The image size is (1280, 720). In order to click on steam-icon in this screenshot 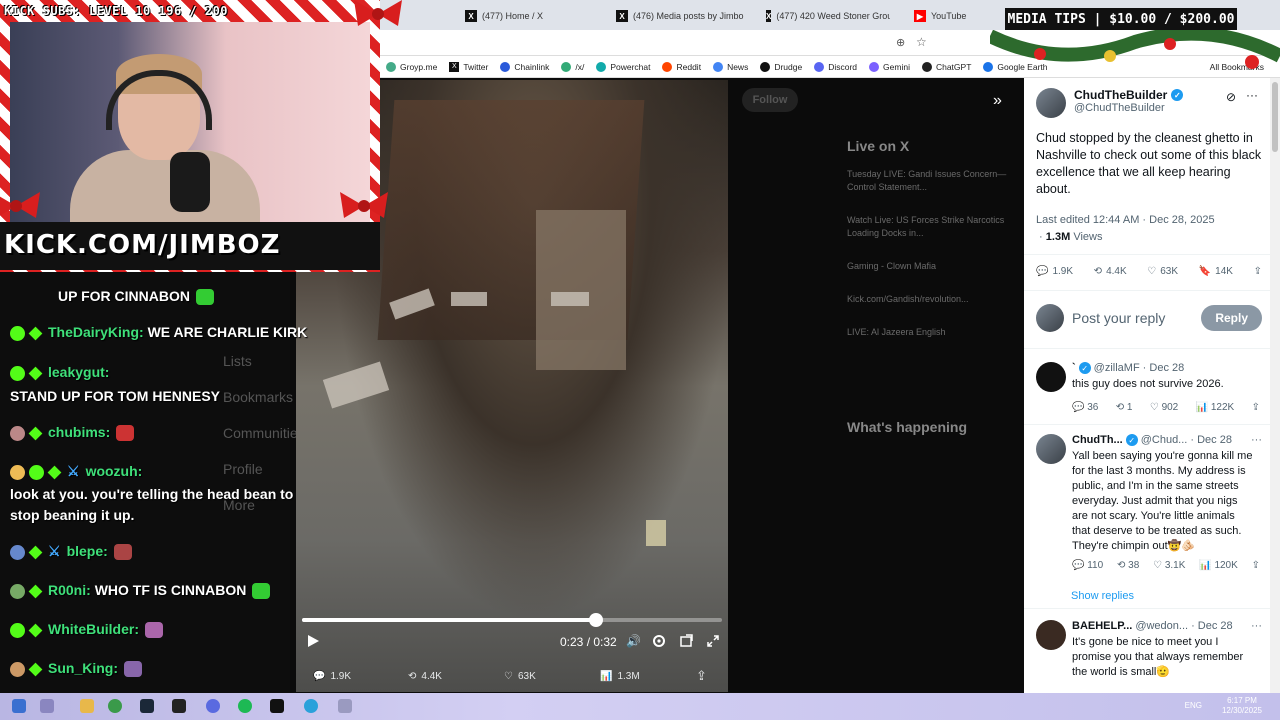, I will do `click(147, 706)`.